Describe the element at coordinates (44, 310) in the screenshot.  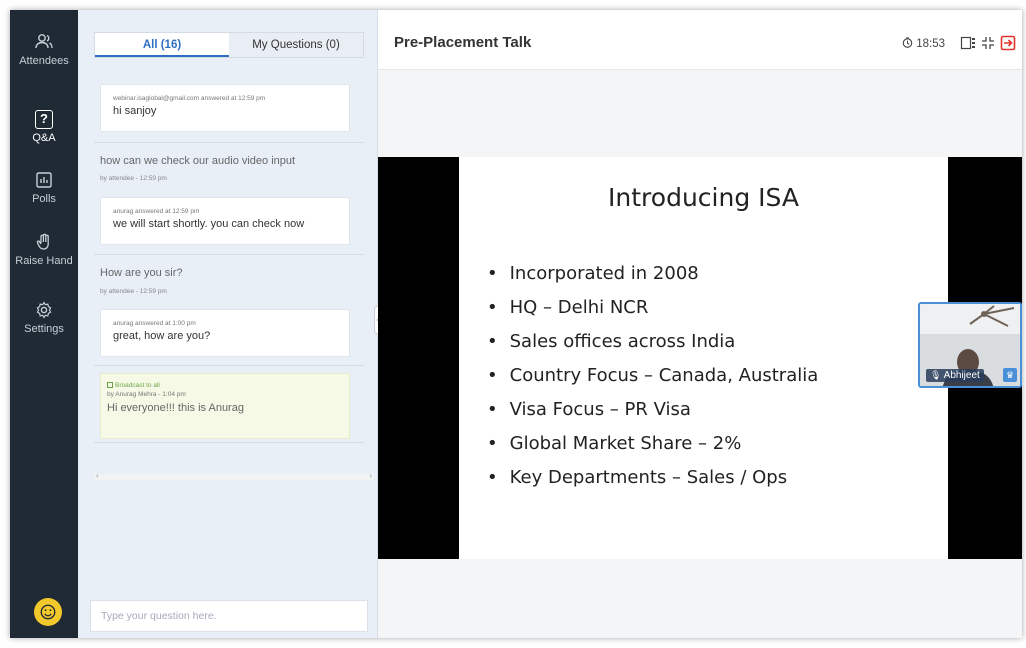
I see `gear-icon` at that location.